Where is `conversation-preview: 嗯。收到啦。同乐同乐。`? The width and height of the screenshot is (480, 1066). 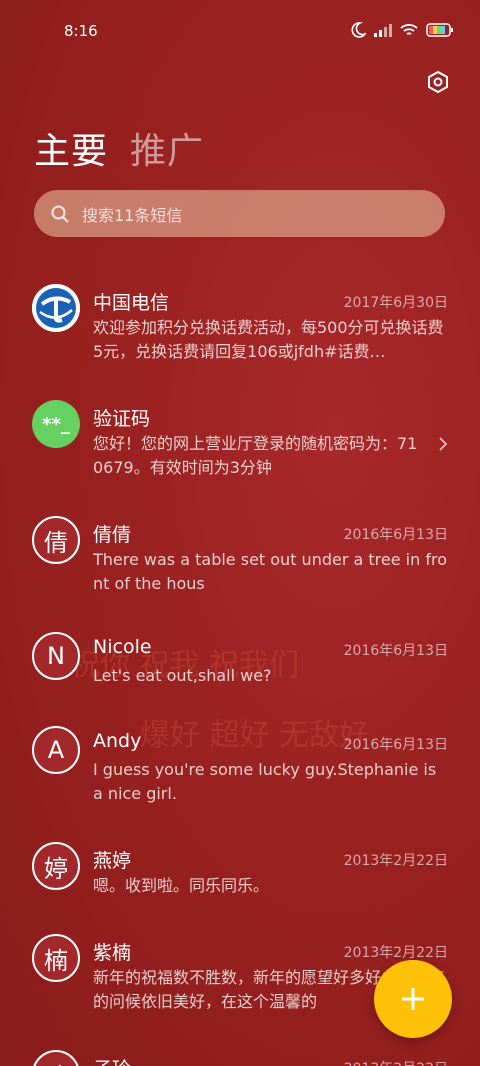
conversation-preview: 嗯。收到啦。同乐同乐。 is located at coordinates (181, 885).